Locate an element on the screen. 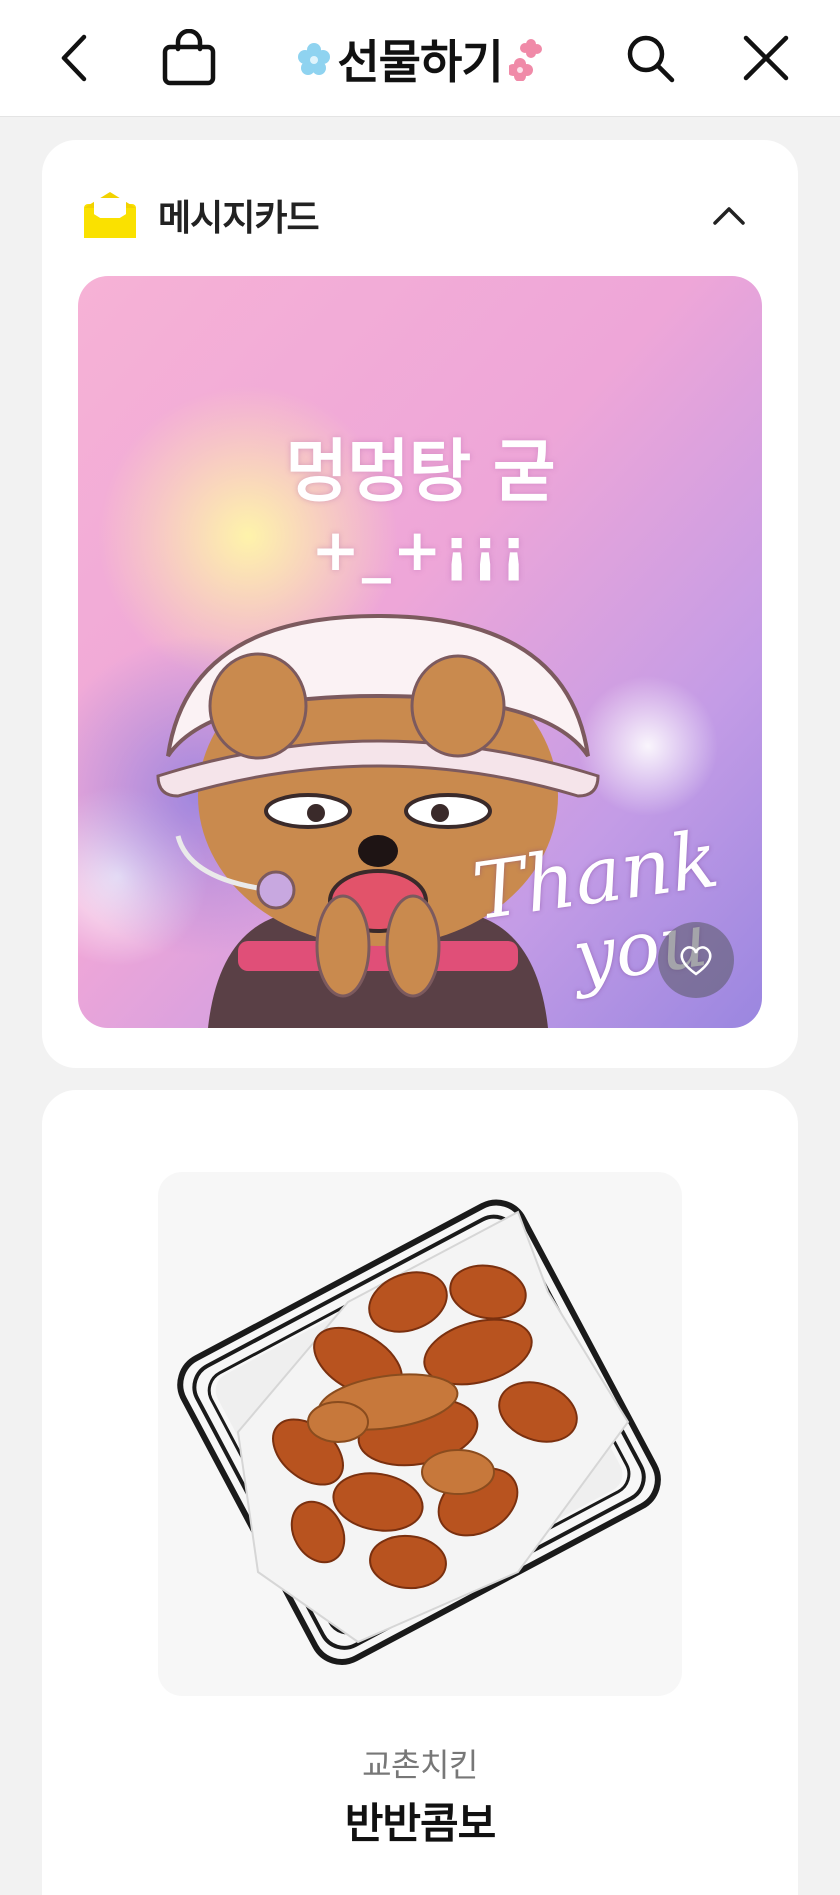 The height and width of the screenshot is (1895, 840). chevron-up-icon is located at coordinates (729, 216).